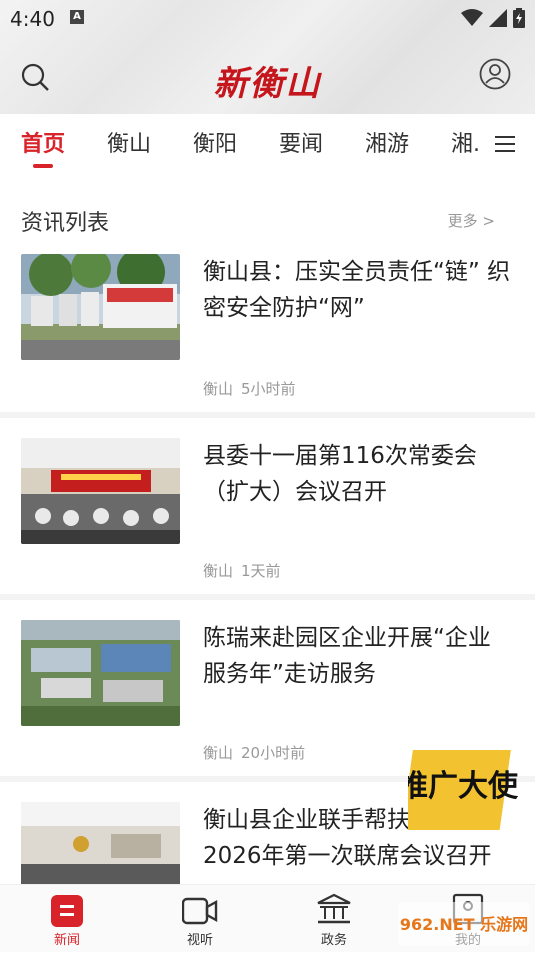 This screenshot has height=953, width=535. I want to click on category-tabs: 首页 衡山 衡阳 要闻 湘游 湘., so click(267, 142).